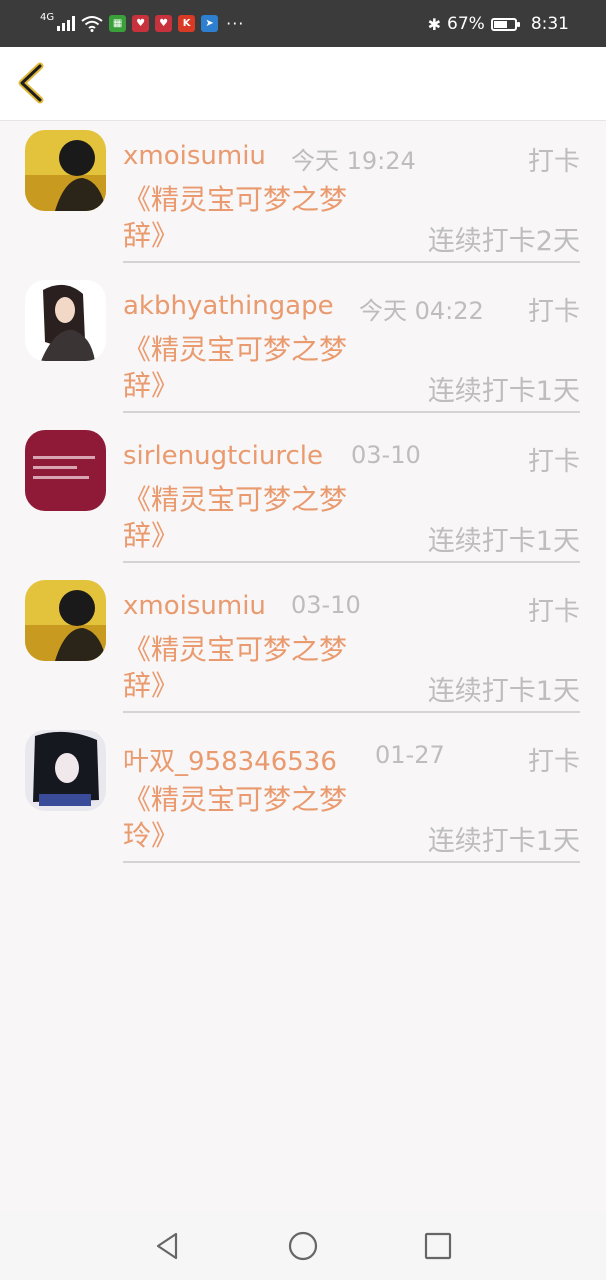  What do you see at coordinates (252, 818) in the screenshot?
I see `book-title: 《精灵宝可梦之梦玲》` at bounding box center [252, 818].